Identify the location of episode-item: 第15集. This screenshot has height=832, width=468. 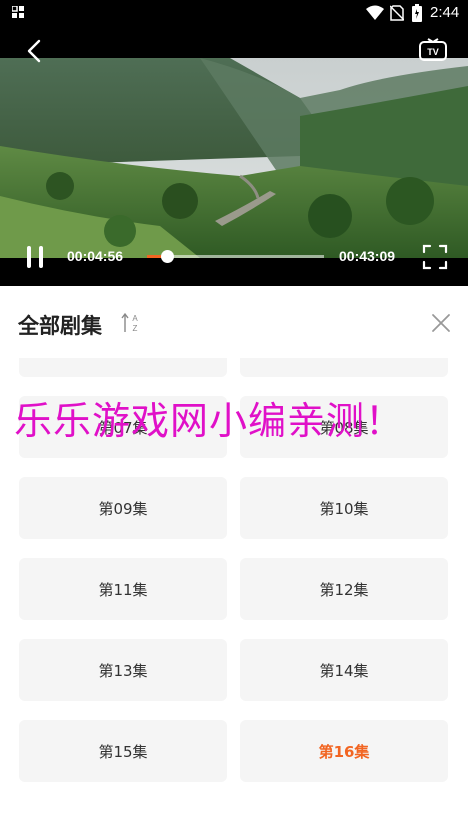
(123, 751).